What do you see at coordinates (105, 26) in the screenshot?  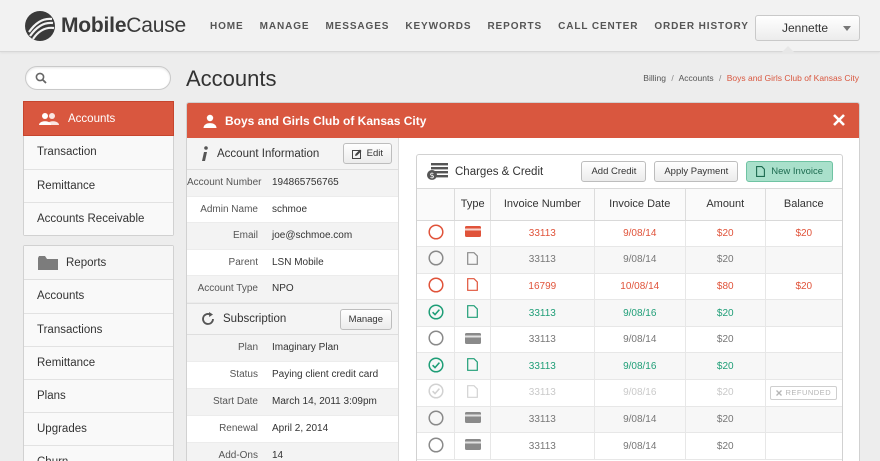 I see `logo: MobileCause` at bounding box center [105, 26].